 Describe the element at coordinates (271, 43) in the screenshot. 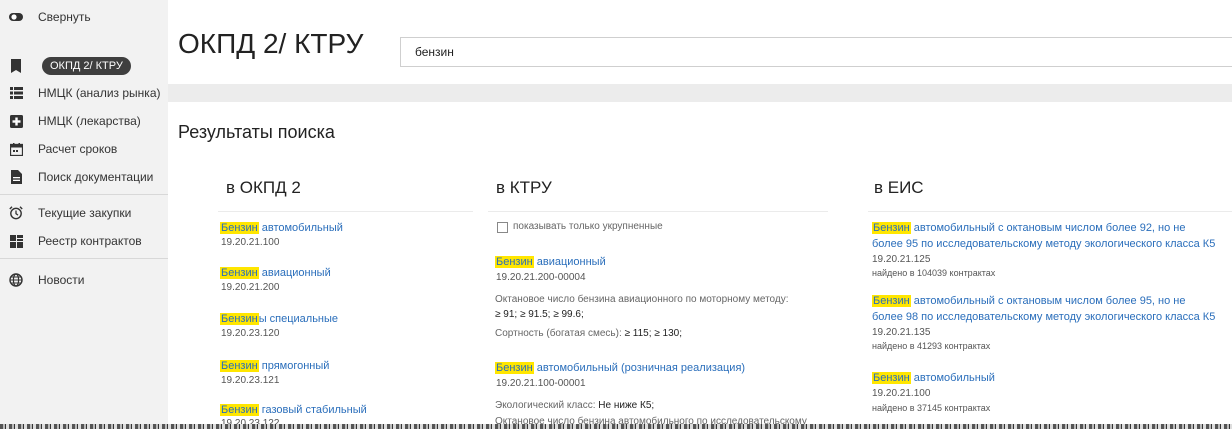

I see `page-title: ОКПД 2/ КТРУ` at that location.